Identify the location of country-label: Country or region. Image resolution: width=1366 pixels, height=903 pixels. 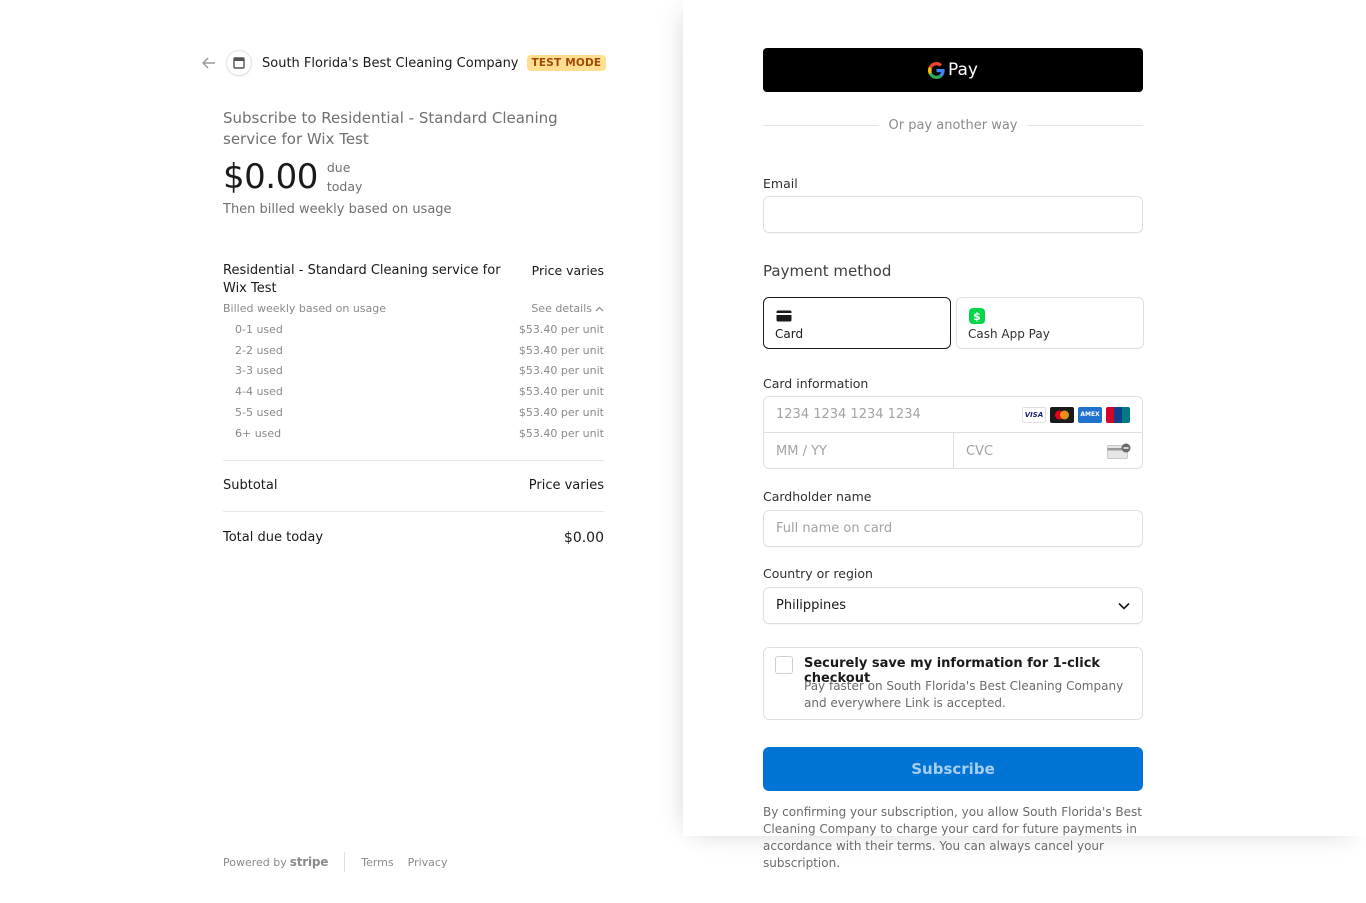
(818, 573).